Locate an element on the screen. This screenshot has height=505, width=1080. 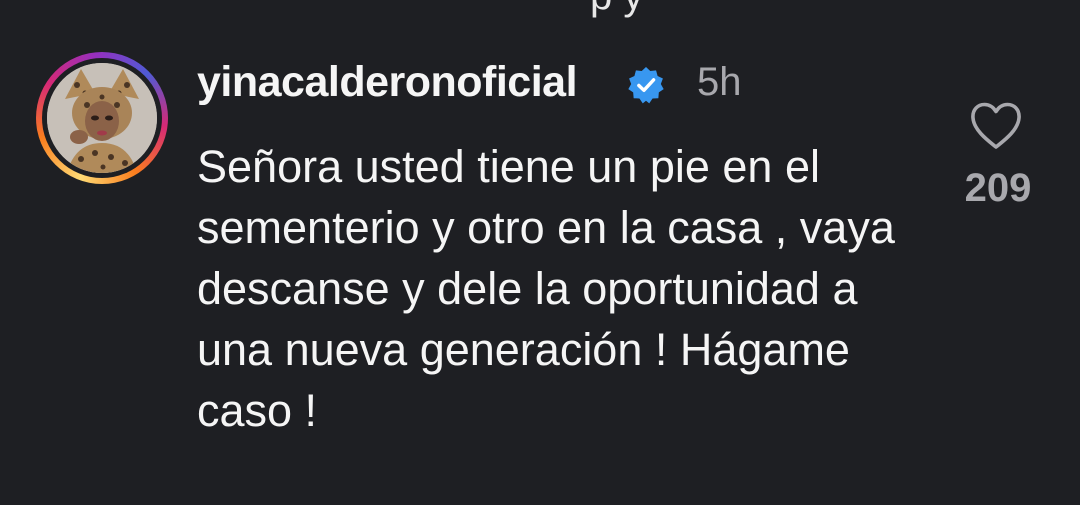
truncated-previous-text: p y is located at coordinates (616, 9).